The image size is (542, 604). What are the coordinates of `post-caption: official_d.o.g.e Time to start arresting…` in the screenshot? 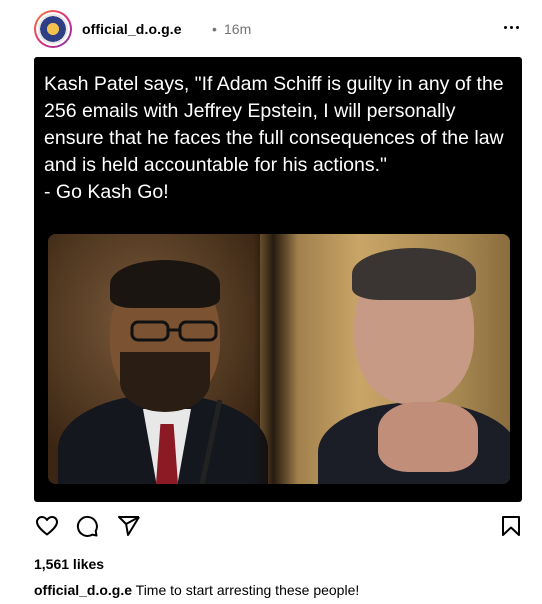 It's located at (196, 590).